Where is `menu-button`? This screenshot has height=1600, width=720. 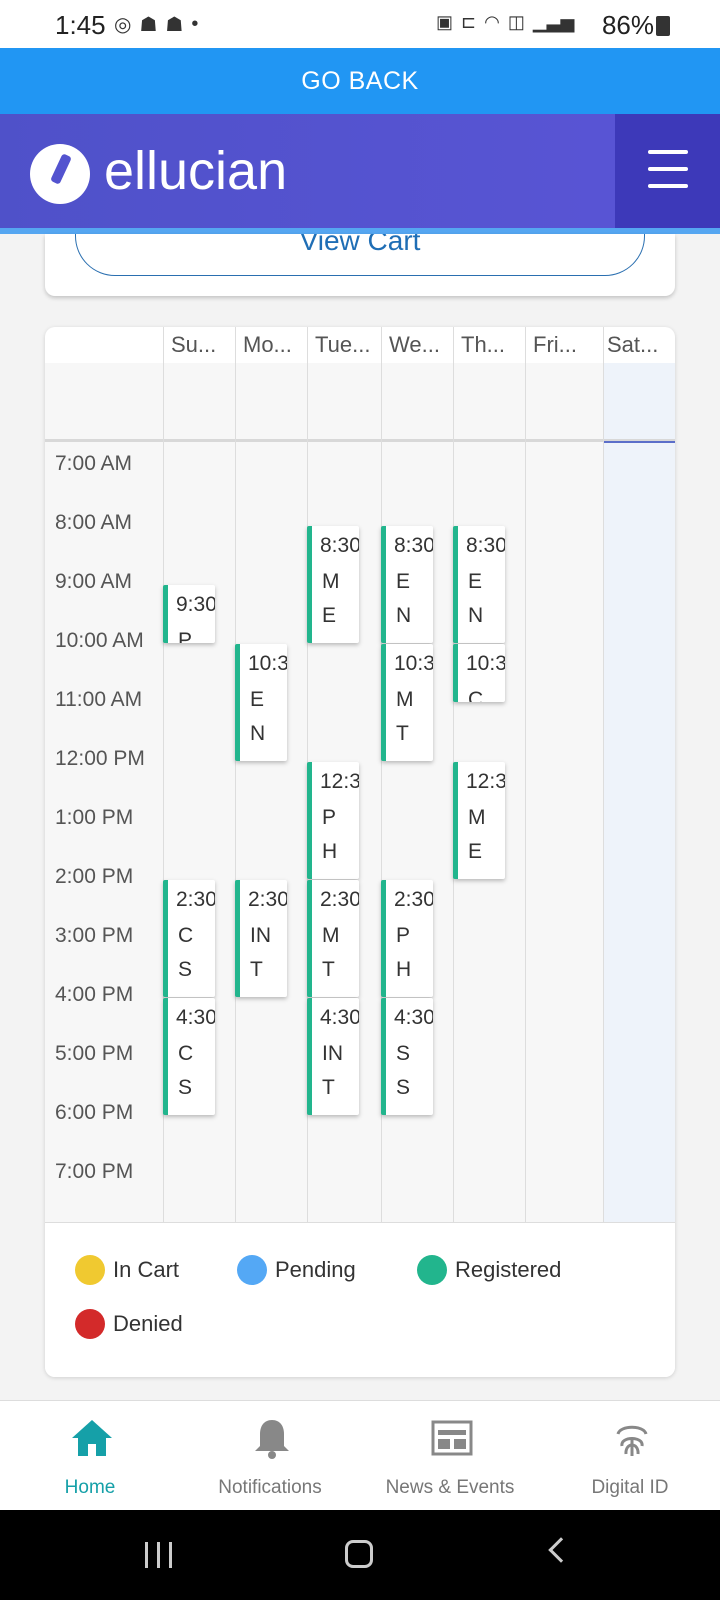
menu-button is located at coordinates (667, 171).